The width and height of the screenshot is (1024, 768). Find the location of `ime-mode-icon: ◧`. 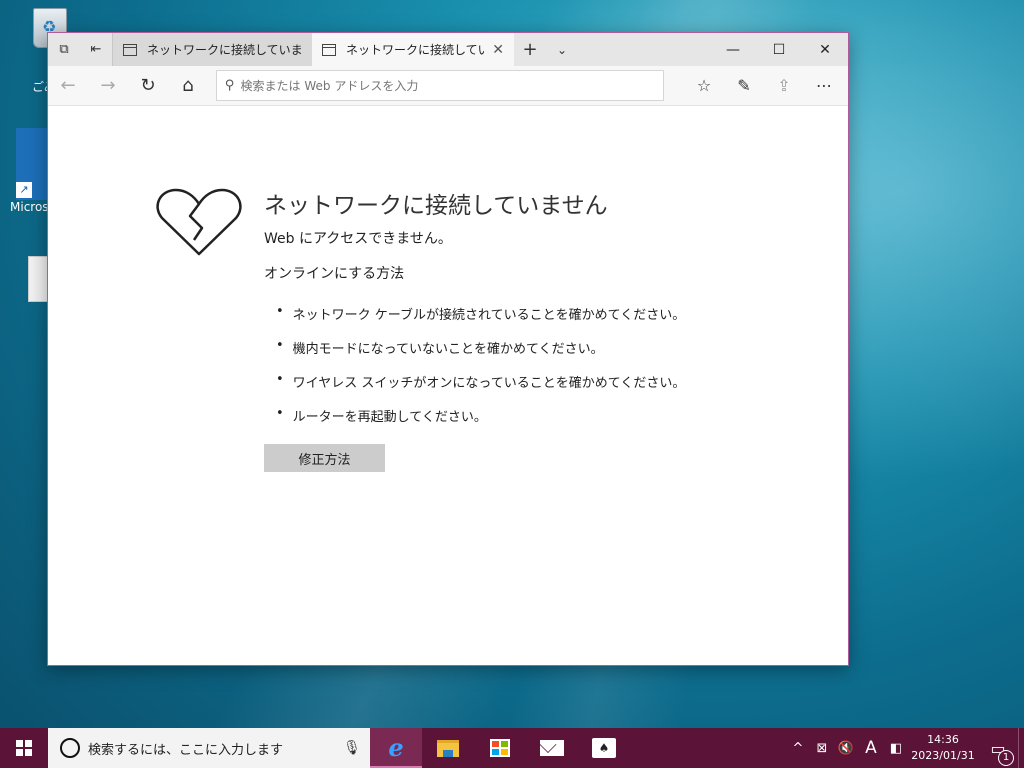

ime-mode-icon: ◧ is located at coordinates (896, 748).